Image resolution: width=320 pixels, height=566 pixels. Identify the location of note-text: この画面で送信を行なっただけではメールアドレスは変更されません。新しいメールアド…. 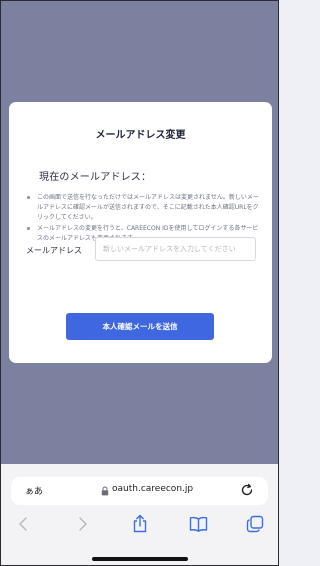
(148, 208).